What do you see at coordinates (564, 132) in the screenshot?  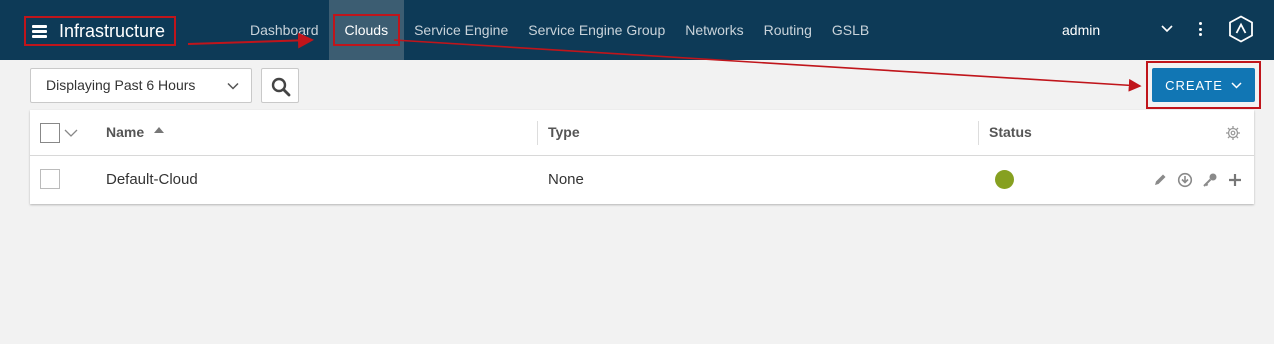 I see `column-header-type: Type` at bounding box center [564, 132].